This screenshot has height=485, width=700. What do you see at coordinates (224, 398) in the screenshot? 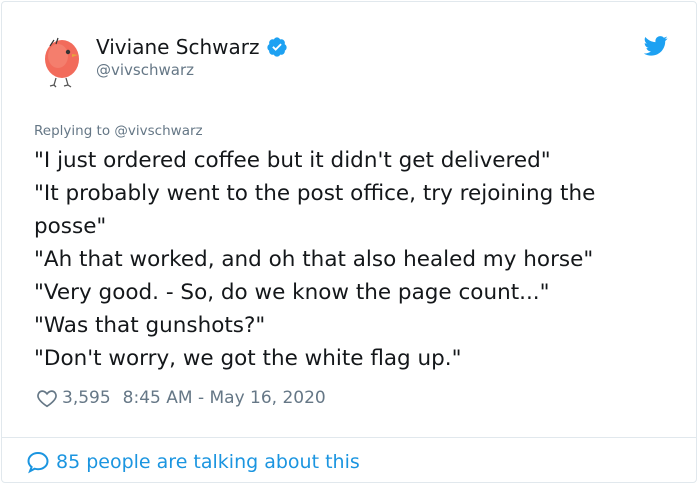
I see `tweet-timestamp: 8:45 AM - May 16, 2020` at bounding box center [224, 398].